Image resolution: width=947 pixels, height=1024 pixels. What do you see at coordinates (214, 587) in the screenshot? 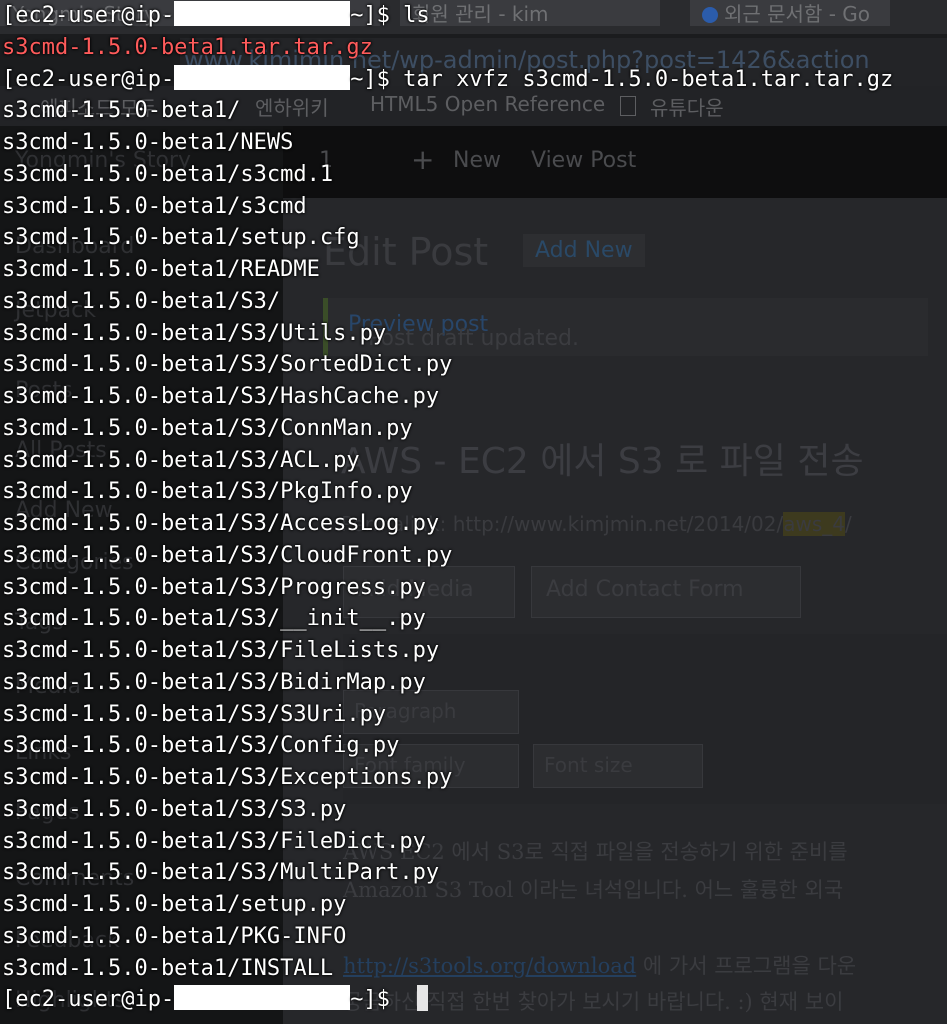
I see `terminal-output-line: s3cmd-1.5.0-beta1/S3/Progress.py` at bounding box center [214, 587].